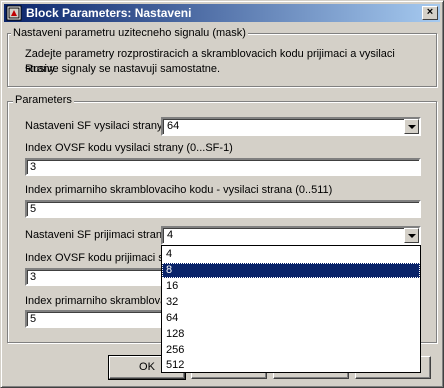  I want to click on sf-rx-value: 4, so click(170, 235).